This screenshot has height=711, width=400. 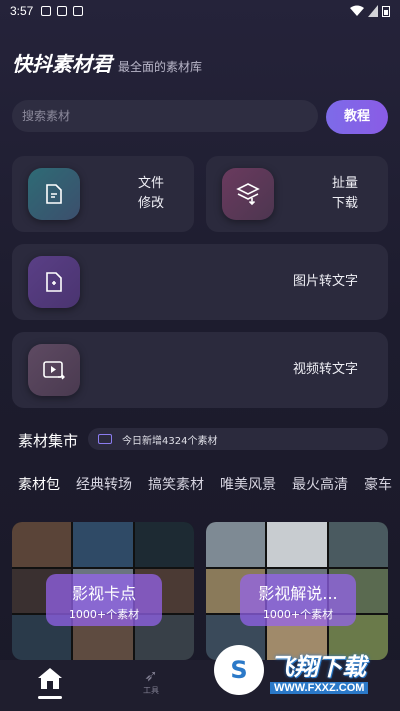 What do you see at coordinates (150, 203) in the screenshot?
I see `file-edit-label-line2: 修改` at bounding box center [150, 203].